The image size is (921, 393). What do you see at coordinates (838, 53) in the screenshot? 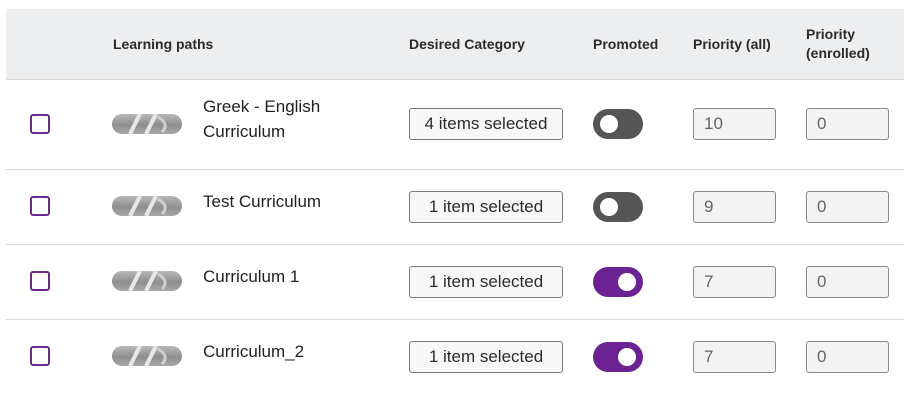
I see `column-header-priority-enrolled-line2: (enrolled)` at bounding box center [838, 53].